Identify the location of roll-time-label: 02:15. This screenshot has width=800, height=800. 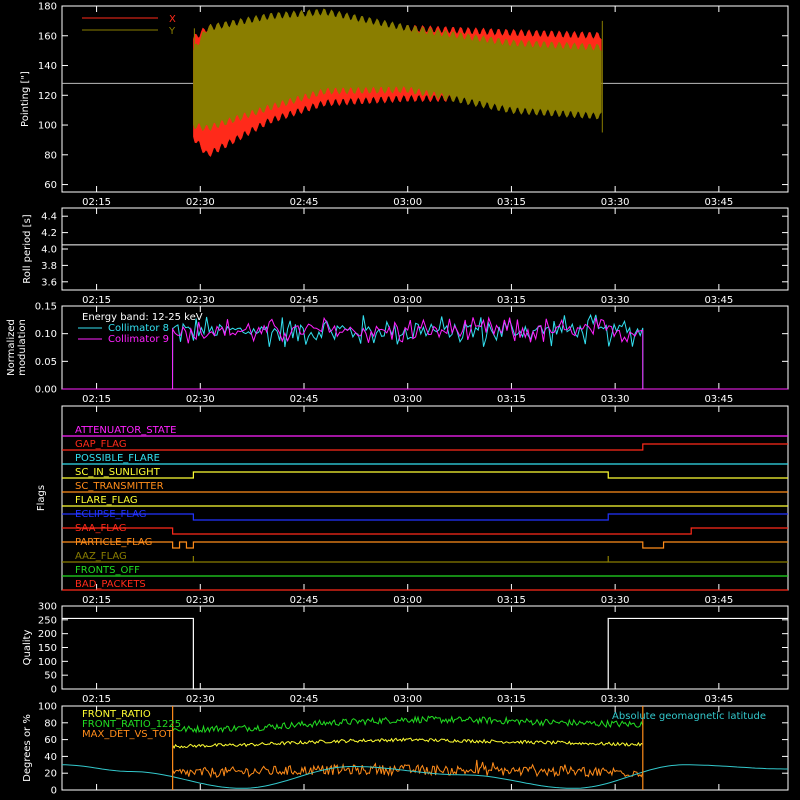
(96, 300).